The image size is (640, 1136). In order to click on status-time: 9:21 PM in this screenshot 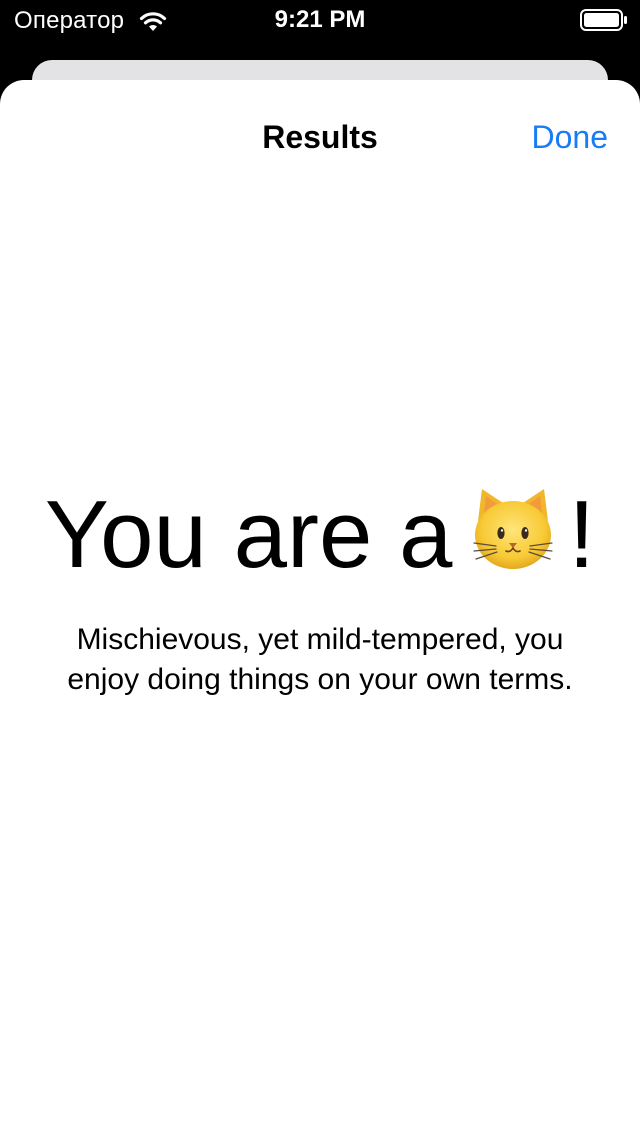, I will do `click(320, 19)`.